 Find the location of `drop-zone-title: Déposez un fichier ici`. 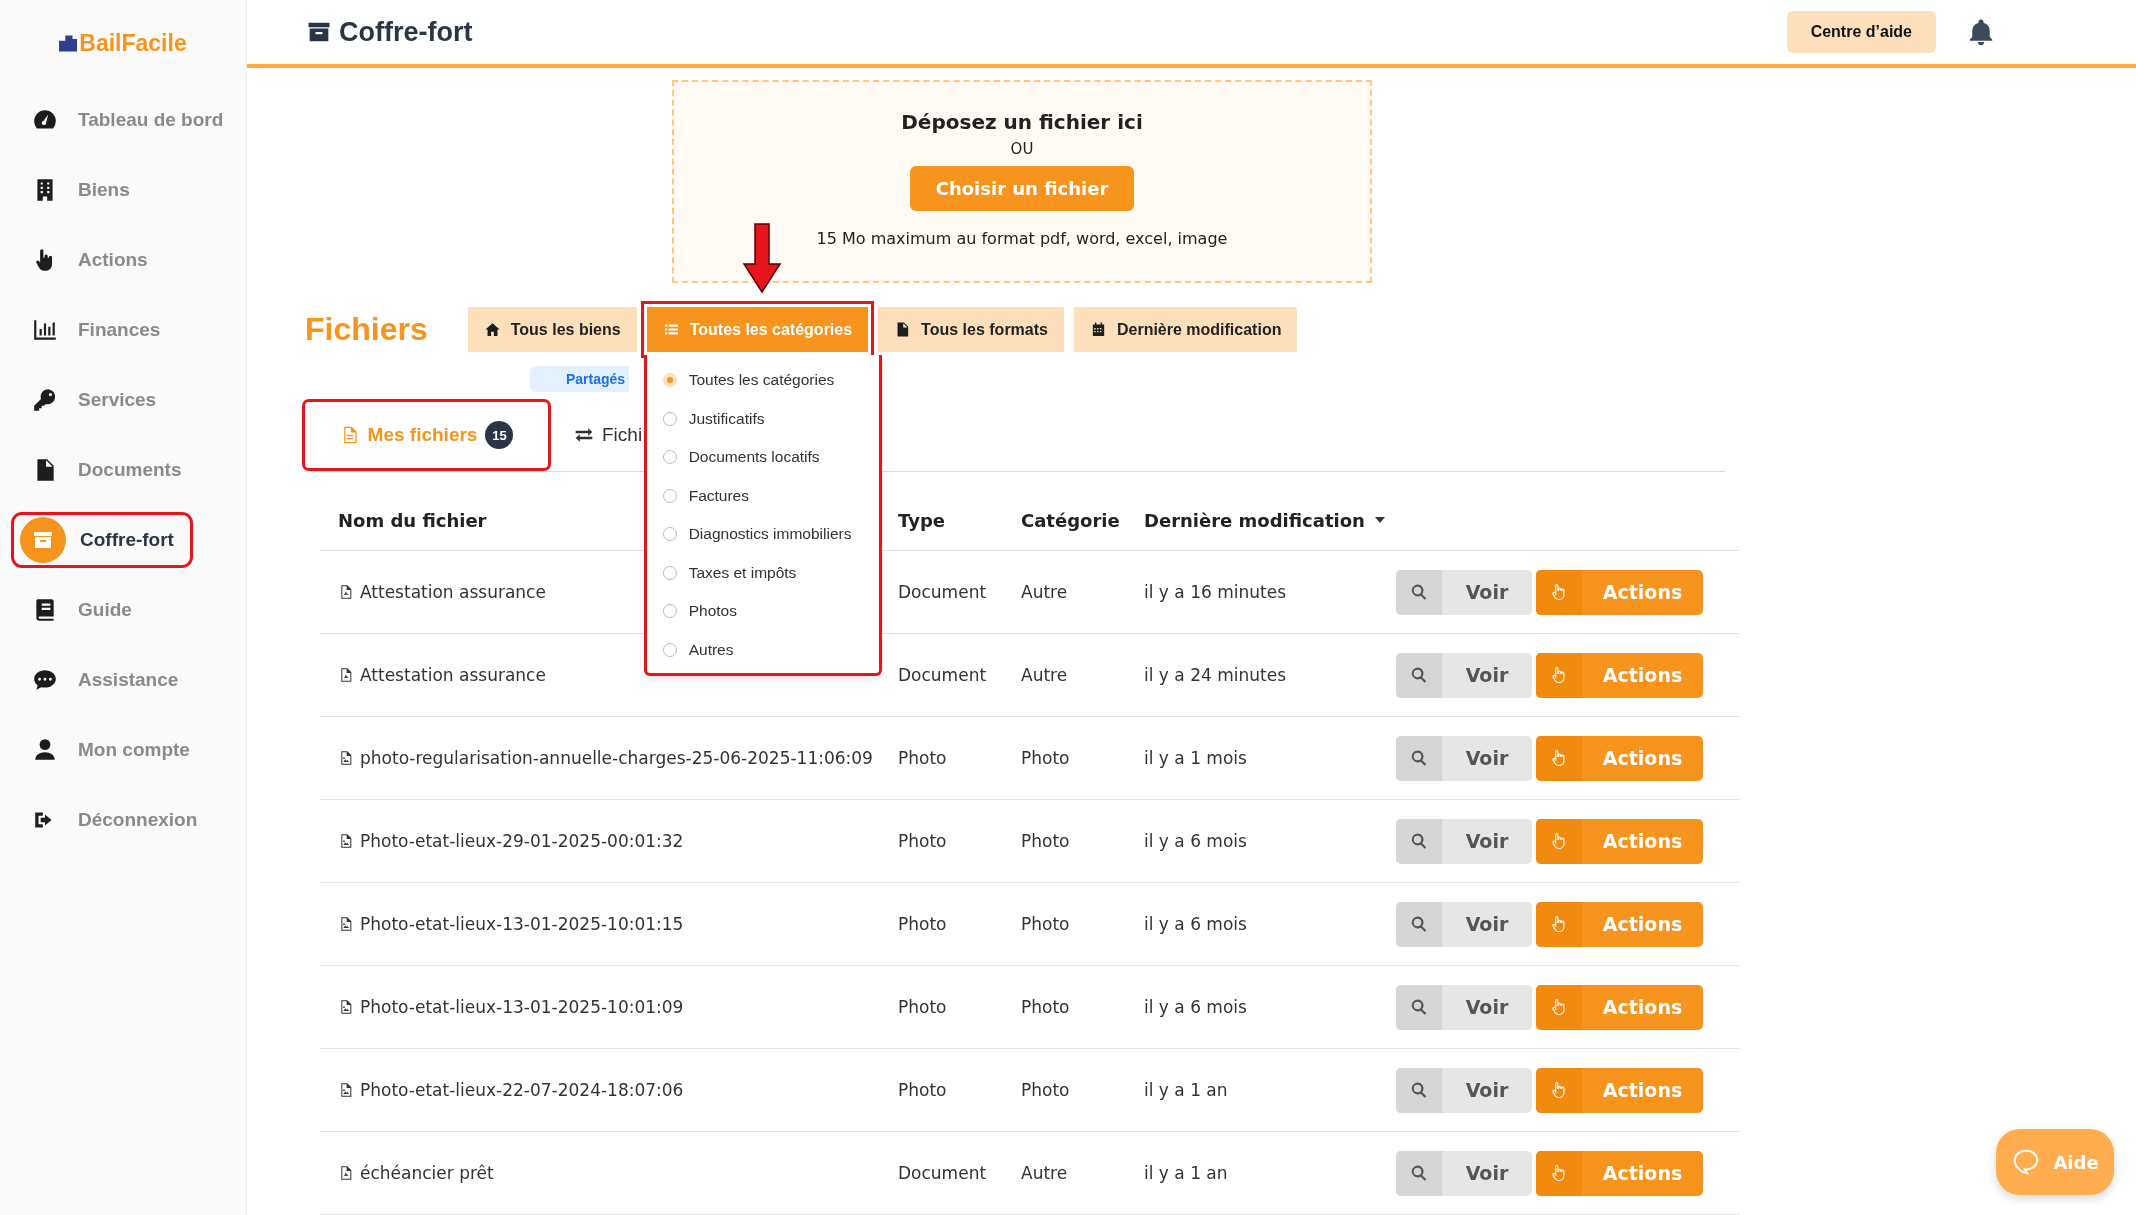

drop-zone-title: Déposez un fichier ici is located at coordinates (1022, 122).